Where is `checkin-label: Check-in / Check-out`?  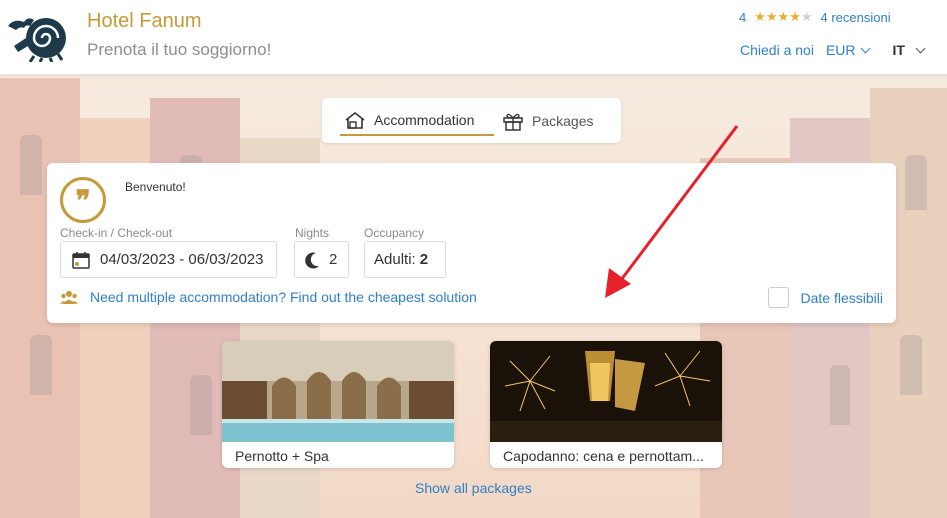 checkin-label: Check-in / Check-out is located at coordinates (116, 233).